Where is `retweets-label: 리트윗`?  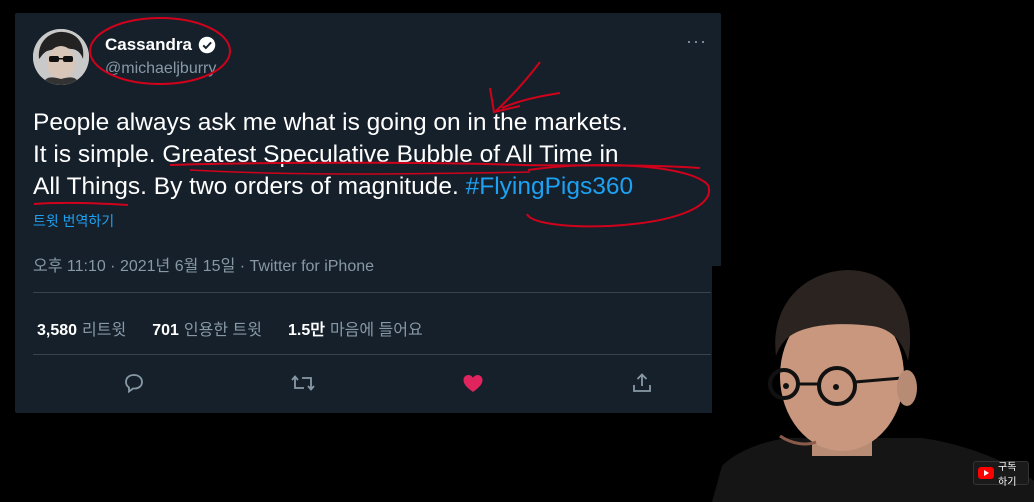
retweets-label: 리트윗 is located at coordinates (104, 330).